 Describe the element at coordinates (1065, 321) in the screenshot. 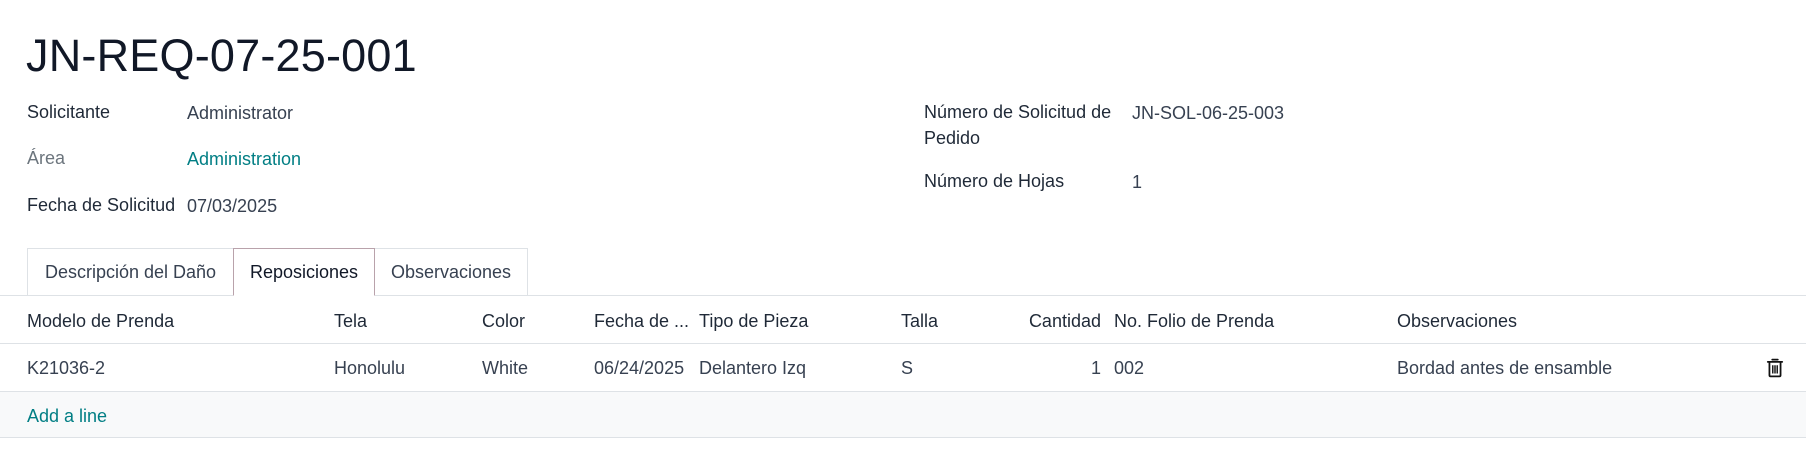

I see `column-header-cantidad: Cantidad` at that location.